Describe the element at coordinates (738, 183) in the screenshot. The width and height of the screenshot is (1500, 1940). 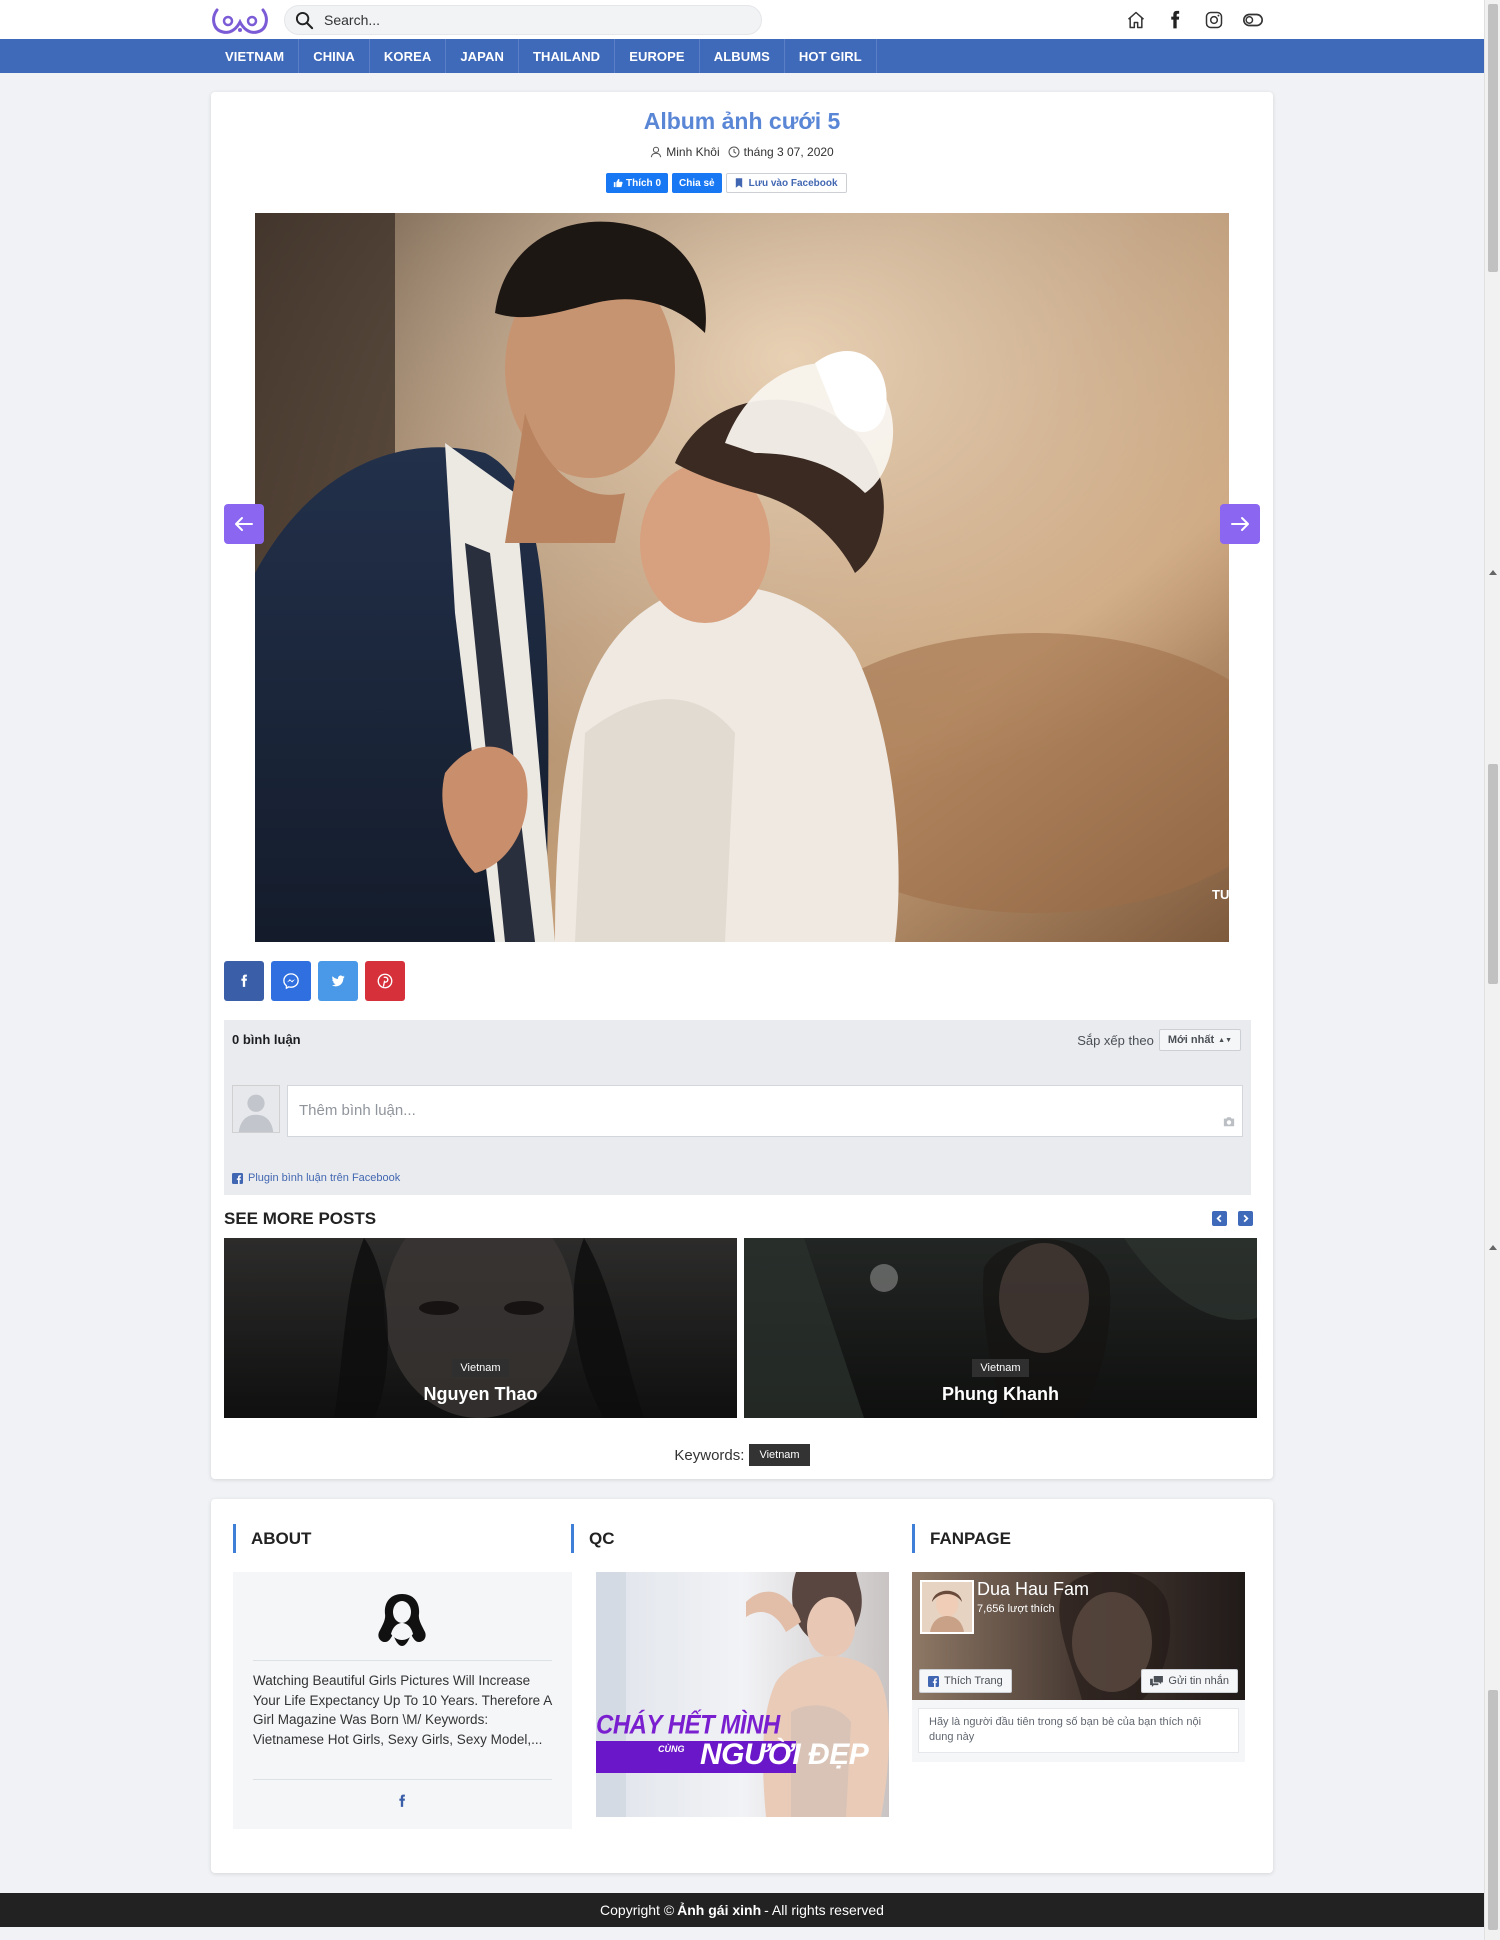
I see `bookmark-icon` at that location.